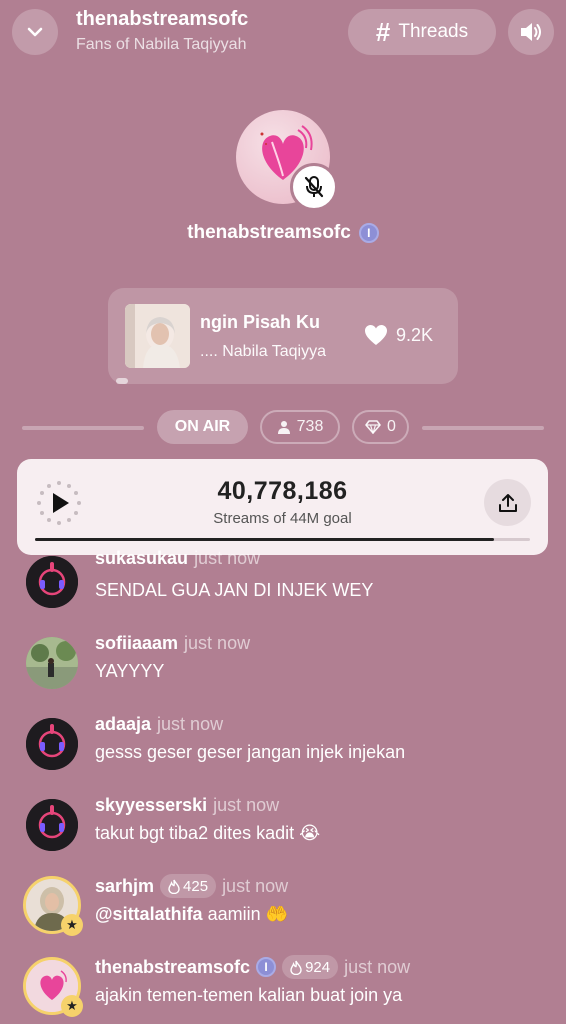 The height and width of the screenshot is (1024, 566). What do you see at coordinates (260, 322) in the screenshot?
I see `song-title: ngin Pisah Ku` at bounding box center [260, 322].